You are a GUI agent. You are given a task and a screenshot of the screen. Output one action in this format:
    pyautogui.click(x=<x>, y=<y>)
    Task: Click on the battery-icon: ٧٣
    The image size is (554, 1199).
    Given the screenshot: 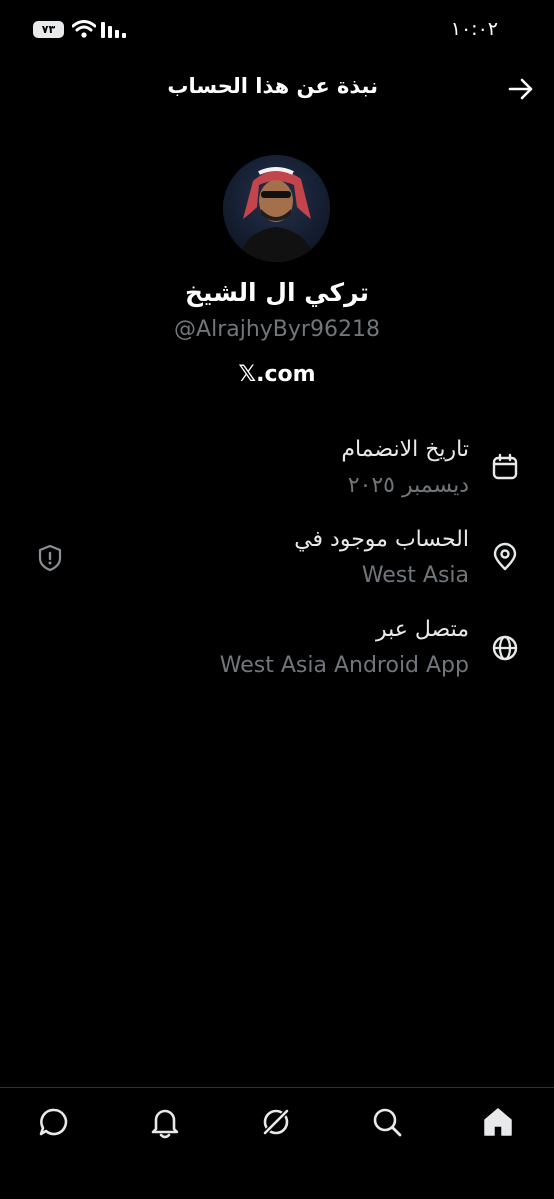 What is the action you would take?
    pyautogui.click(x=48, y=29)
    